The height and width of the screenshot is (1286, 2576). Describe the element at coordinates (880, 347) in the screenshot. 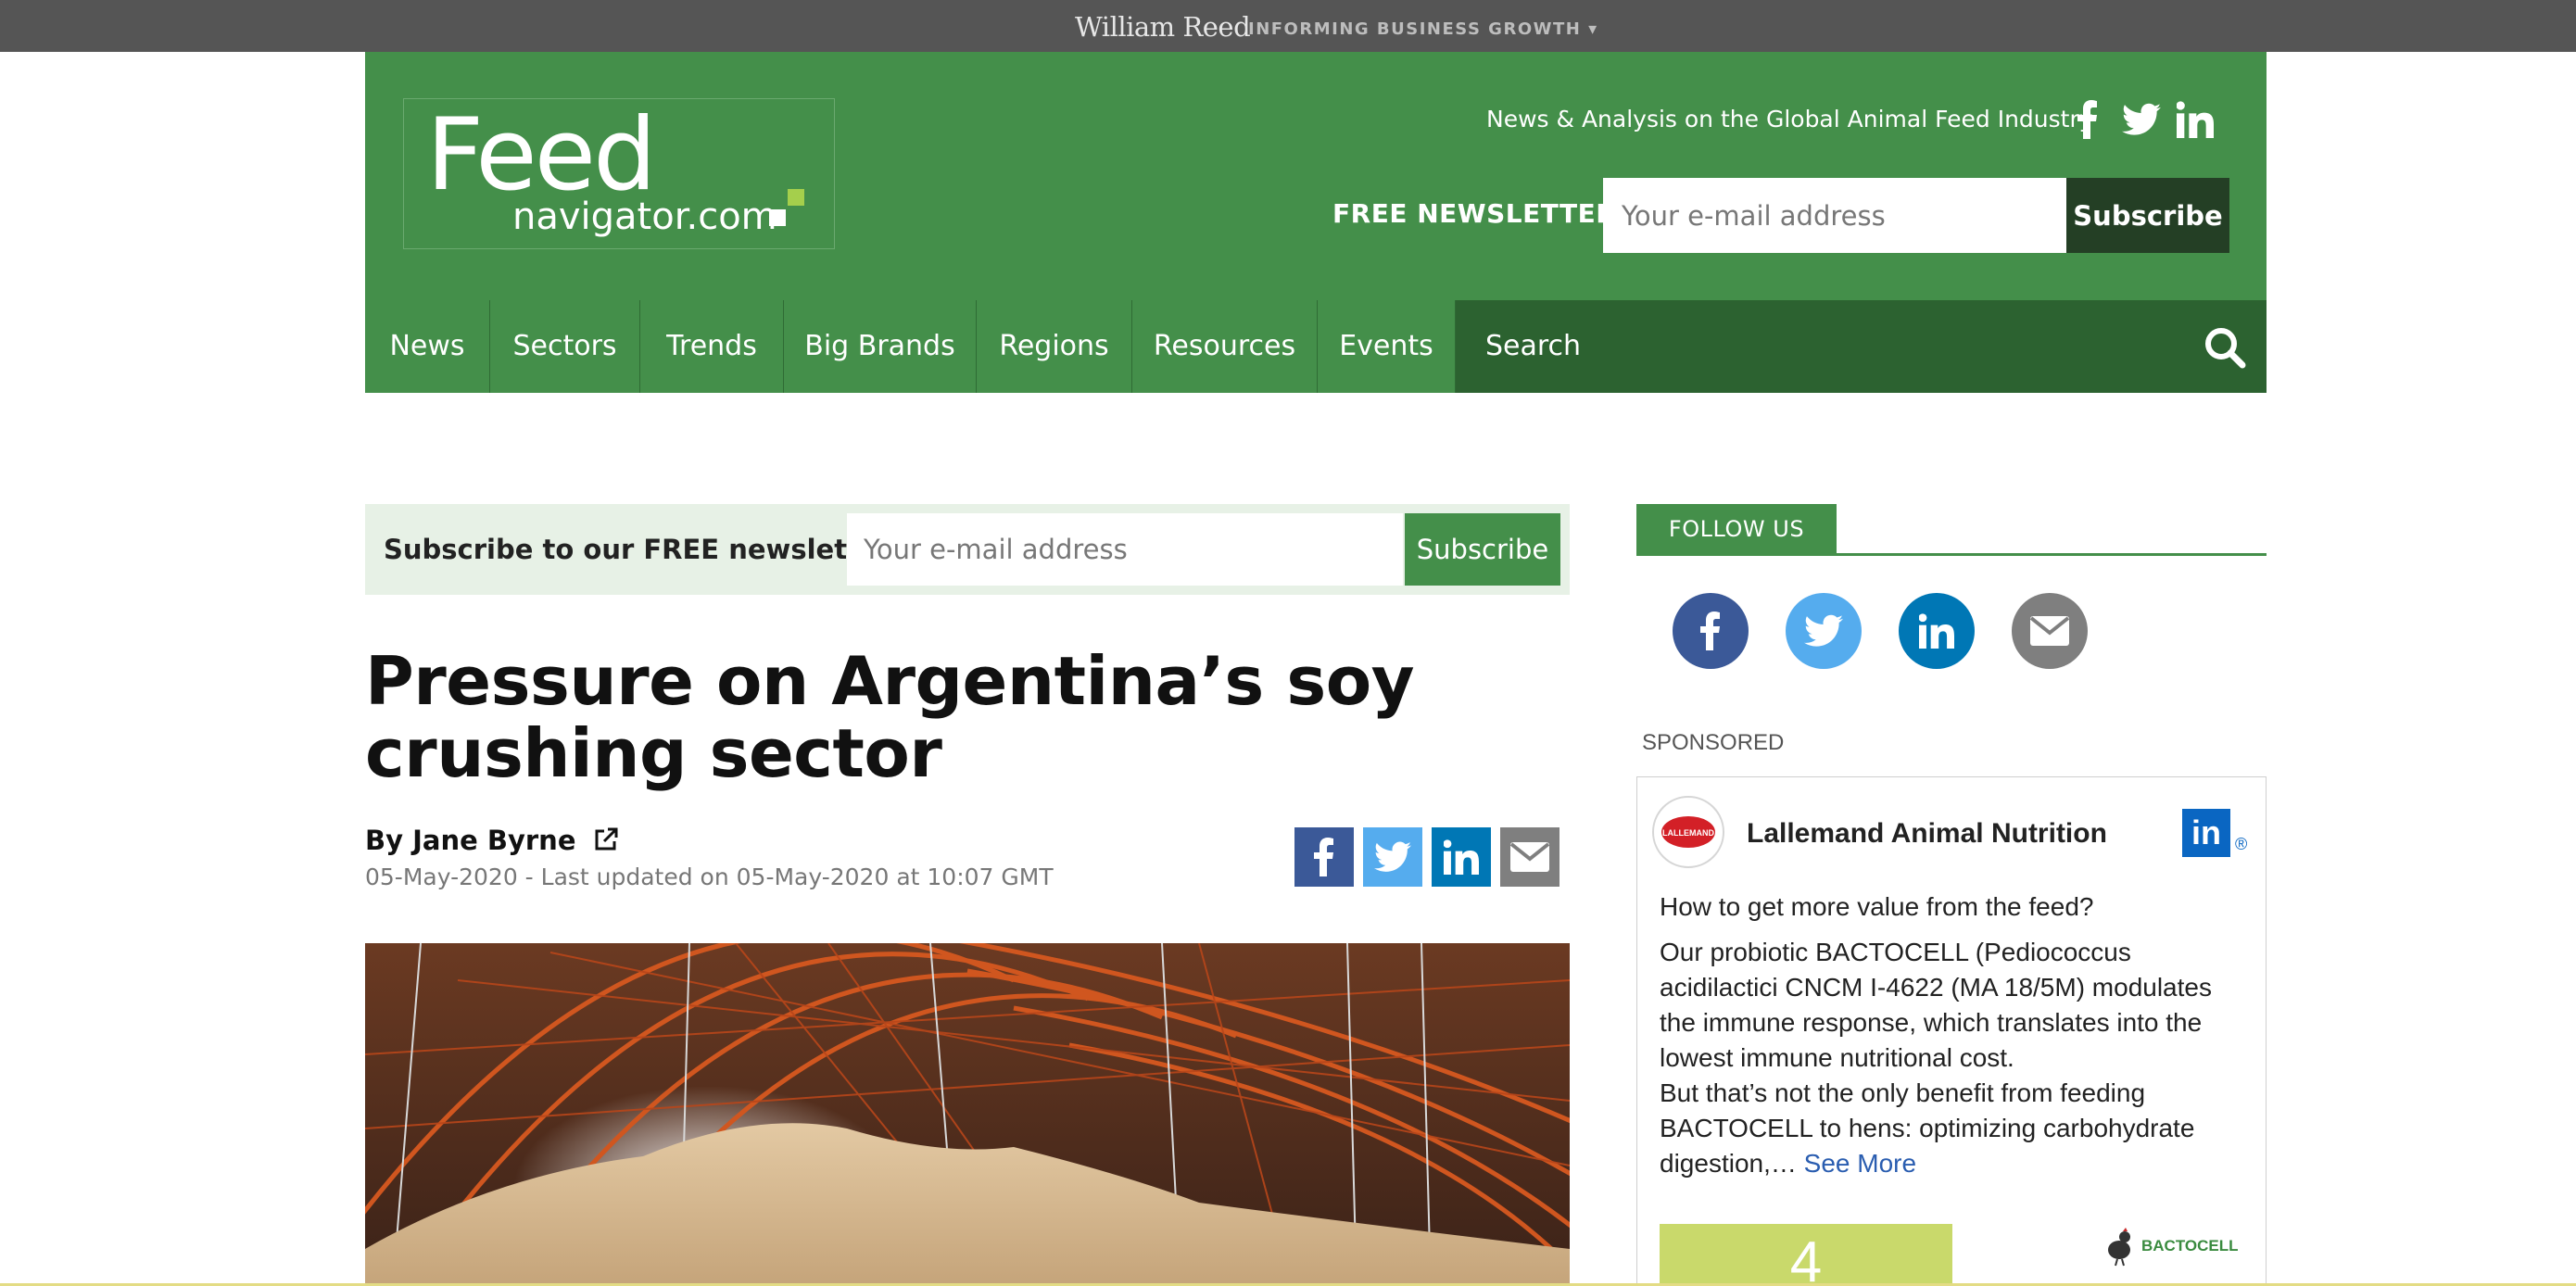

I see `nav-item-big-brands: Big Brands` at that location.